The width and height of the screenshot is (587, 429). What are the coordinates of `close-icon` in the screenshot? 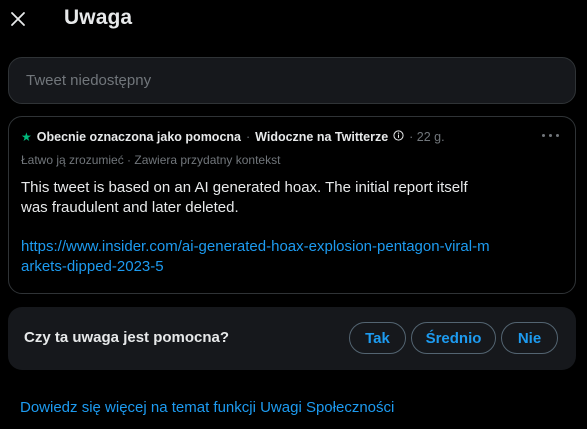 It's located at (18, 19).